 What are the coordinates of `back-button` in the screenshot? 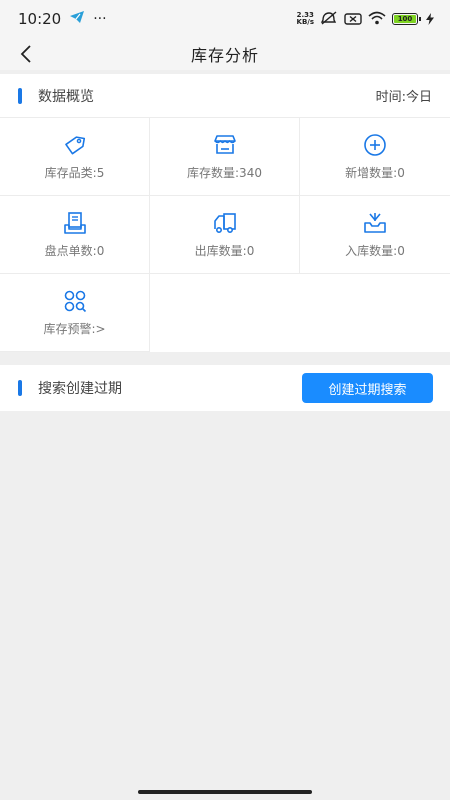 It's located at (26, 54).